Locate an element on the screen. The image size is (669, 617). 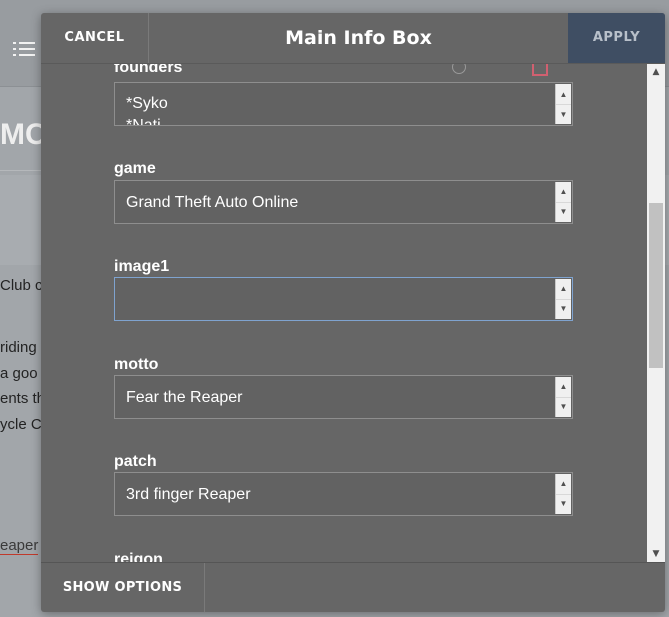
dialog-scrollbar: ▲ ▼ is located at coordinates (656, 313).